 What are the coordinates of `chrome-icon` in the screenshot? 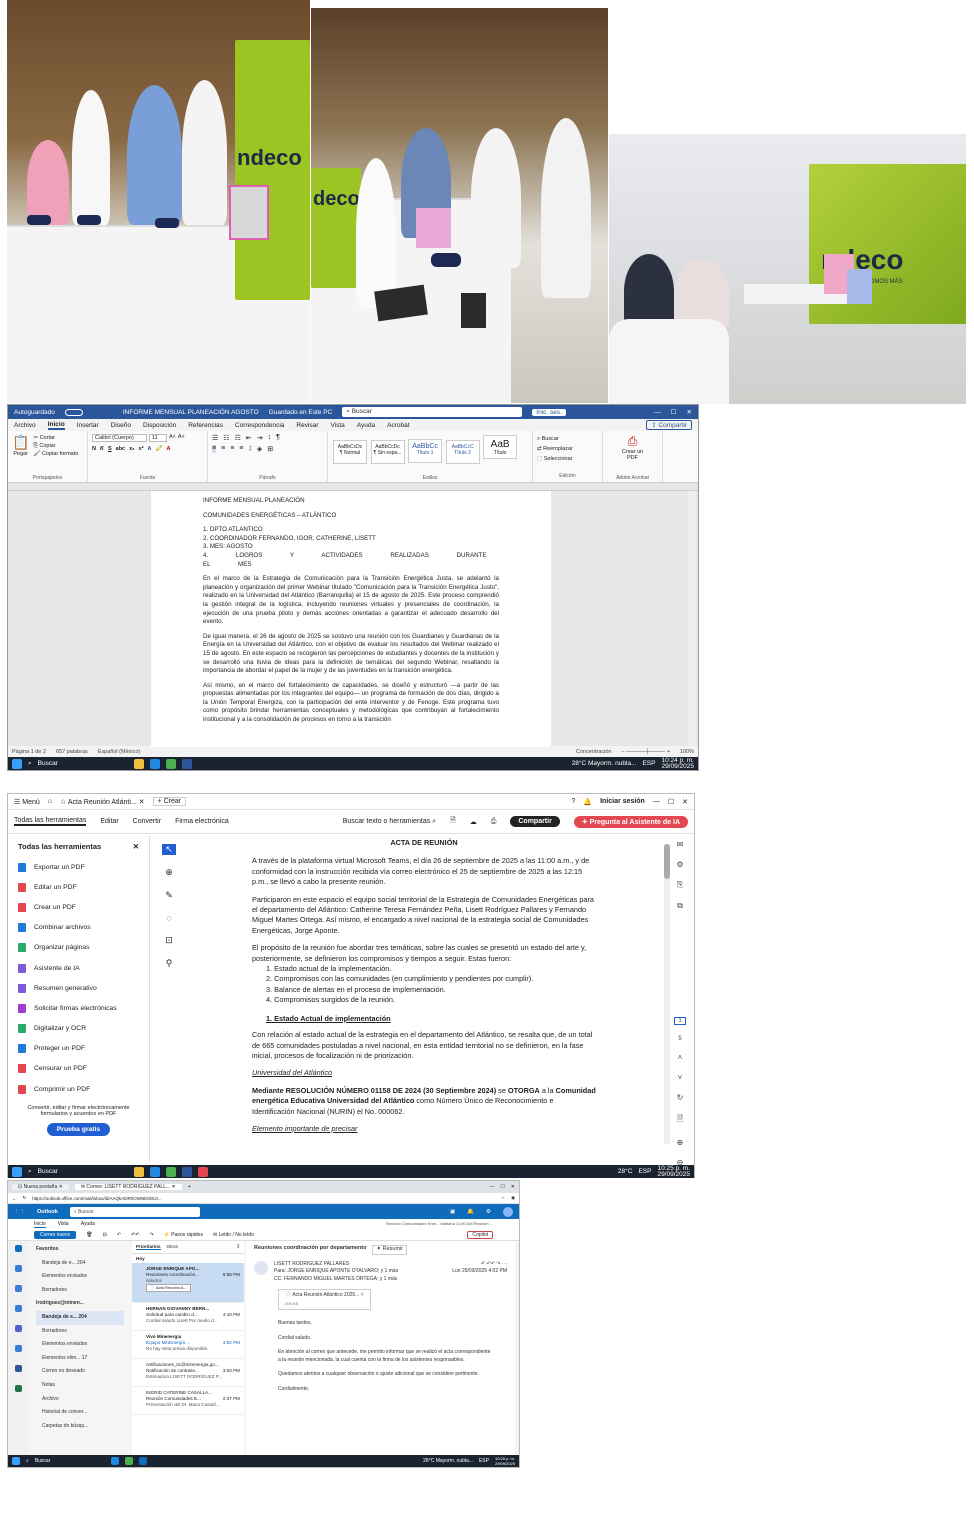 It's located at (170, 1171).